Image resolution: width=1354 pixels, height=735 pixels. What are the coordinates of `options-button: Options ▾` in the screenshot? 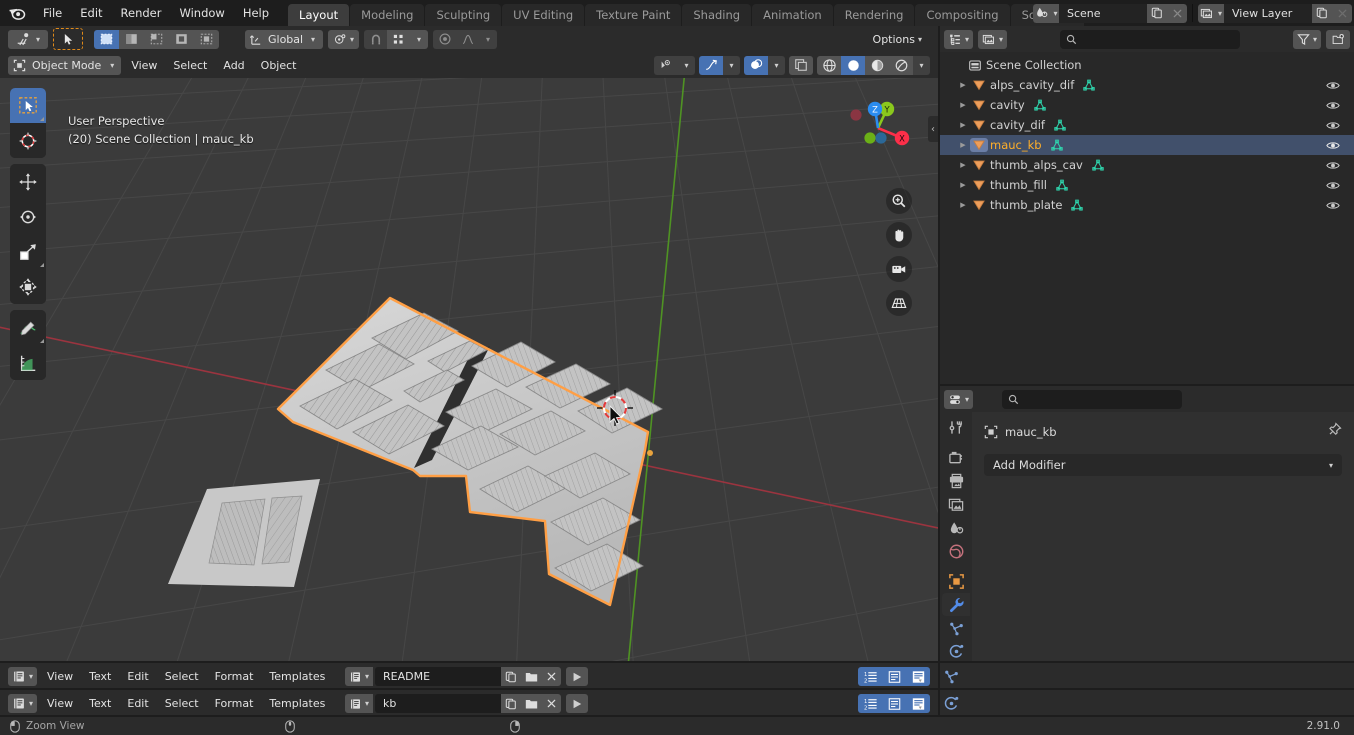 It's located at (897, 39).